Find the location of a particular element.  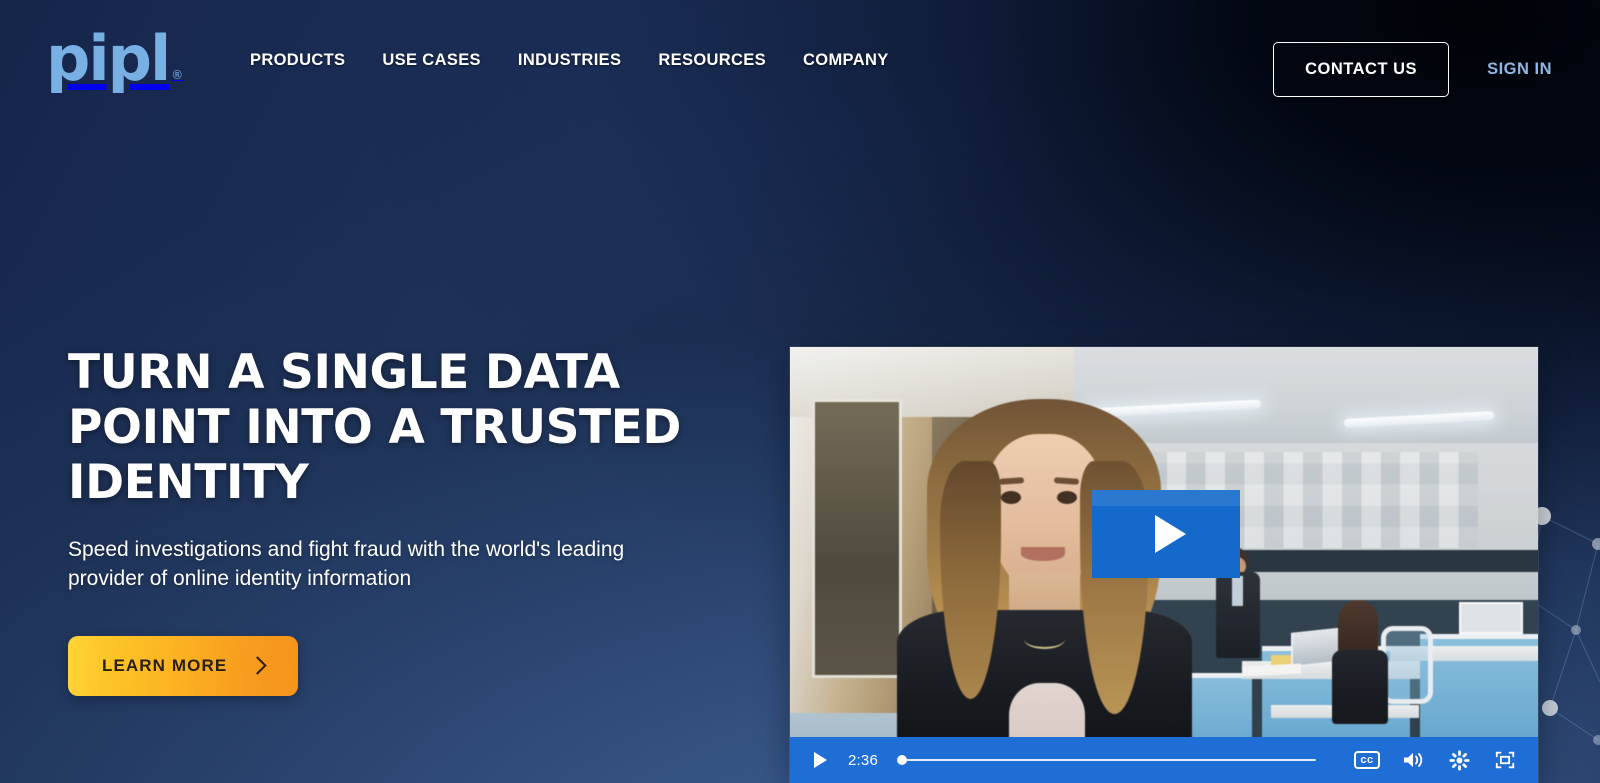

background-person-seated is located at coordinates (1360, 661).